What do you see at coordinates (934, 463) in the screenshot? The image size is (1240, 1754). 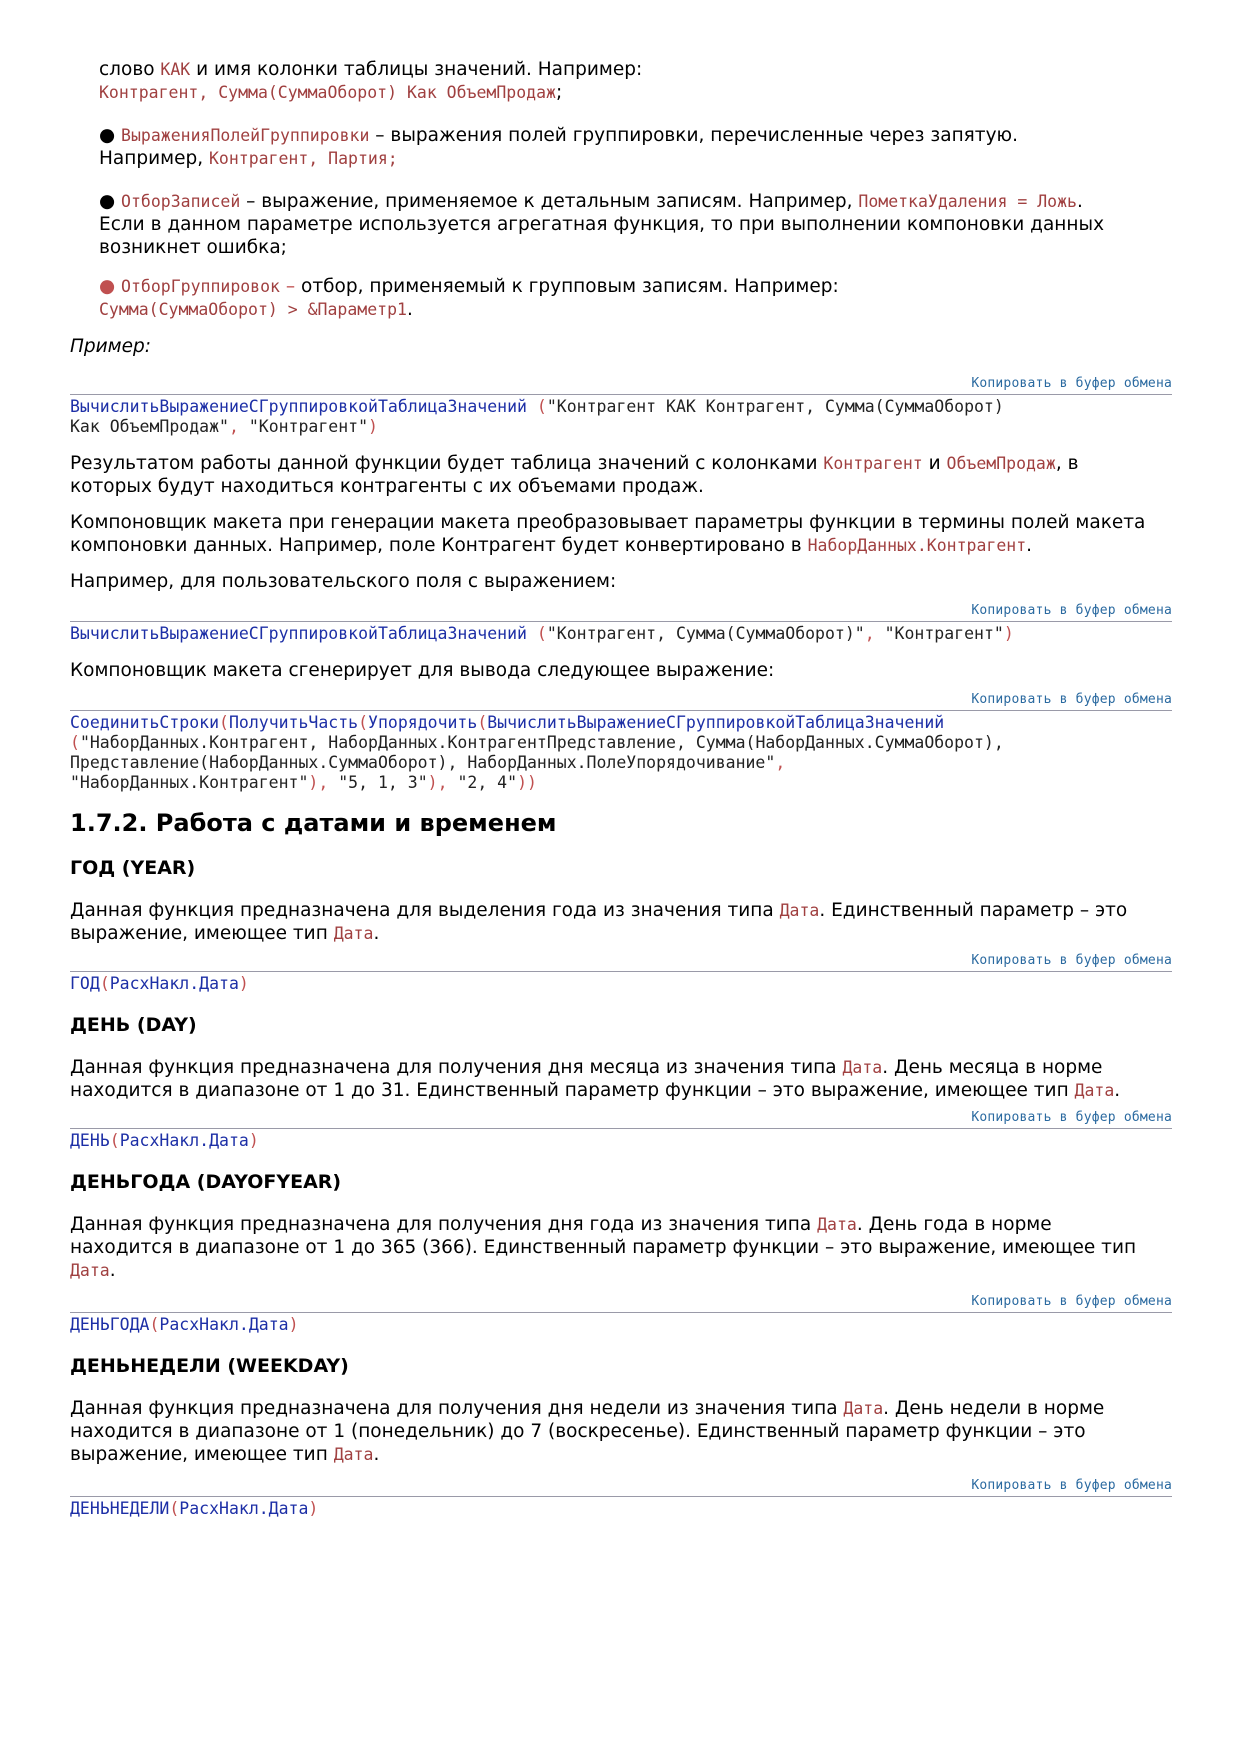 I see `text: и` at bounding box center [934, 463].